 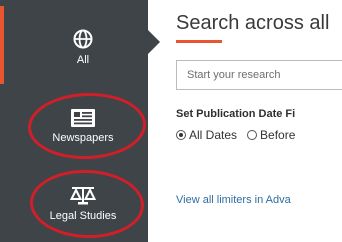 What do you see at coordinates (83, 118) in the screenshot?
I see `newspaper-icon` at bounding box center [83, 118].